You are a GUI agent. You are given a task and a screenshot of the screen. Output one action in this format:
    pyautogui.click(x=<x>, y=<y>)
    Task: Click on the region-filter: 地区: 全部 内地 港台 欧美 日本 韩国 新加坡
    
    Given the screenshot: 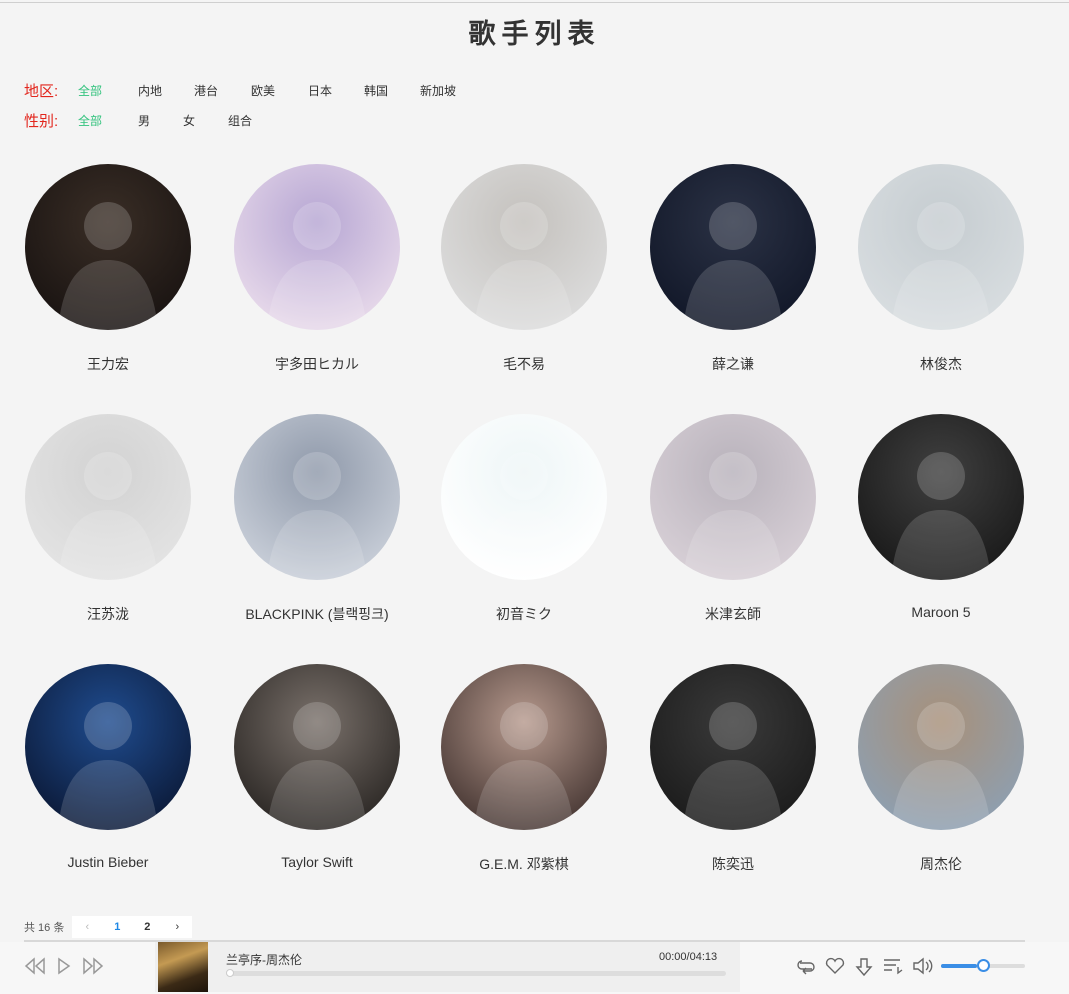 What is the action you would take?
    pyautogui.click(x=252, y=90)
    